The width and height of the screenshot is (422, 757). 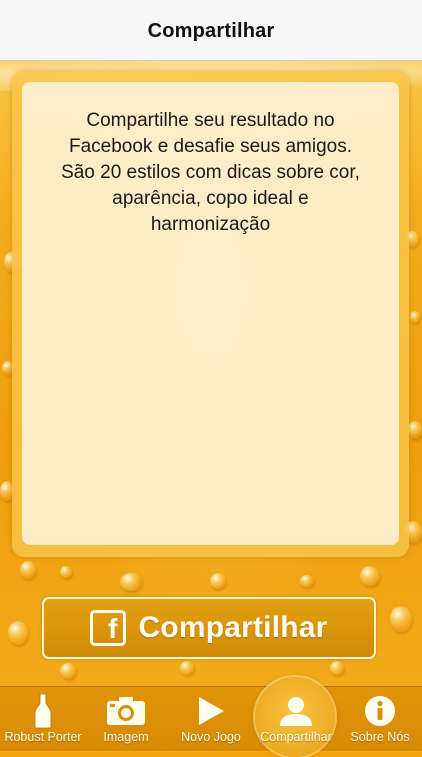 What do you see at coordinates (126, 737) in the screenshot?
I see `tab-label: Imagem` at bounding box center [126, 737].